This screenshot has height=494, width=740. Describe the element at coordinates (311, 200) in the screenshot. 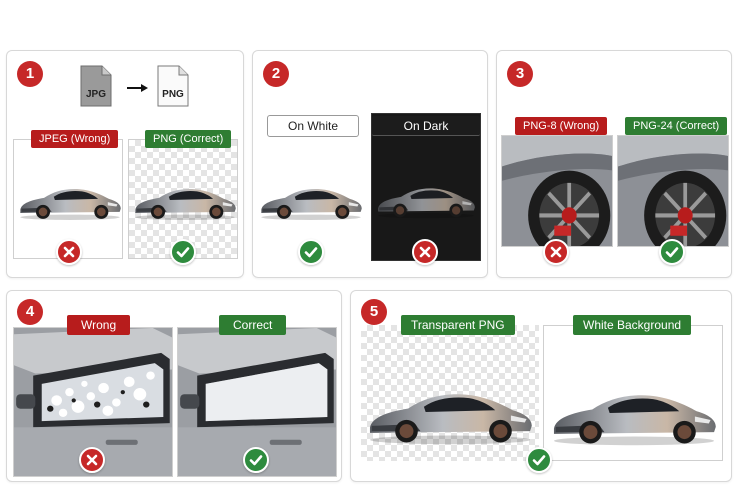

I see `car-on-white-image` at that location.